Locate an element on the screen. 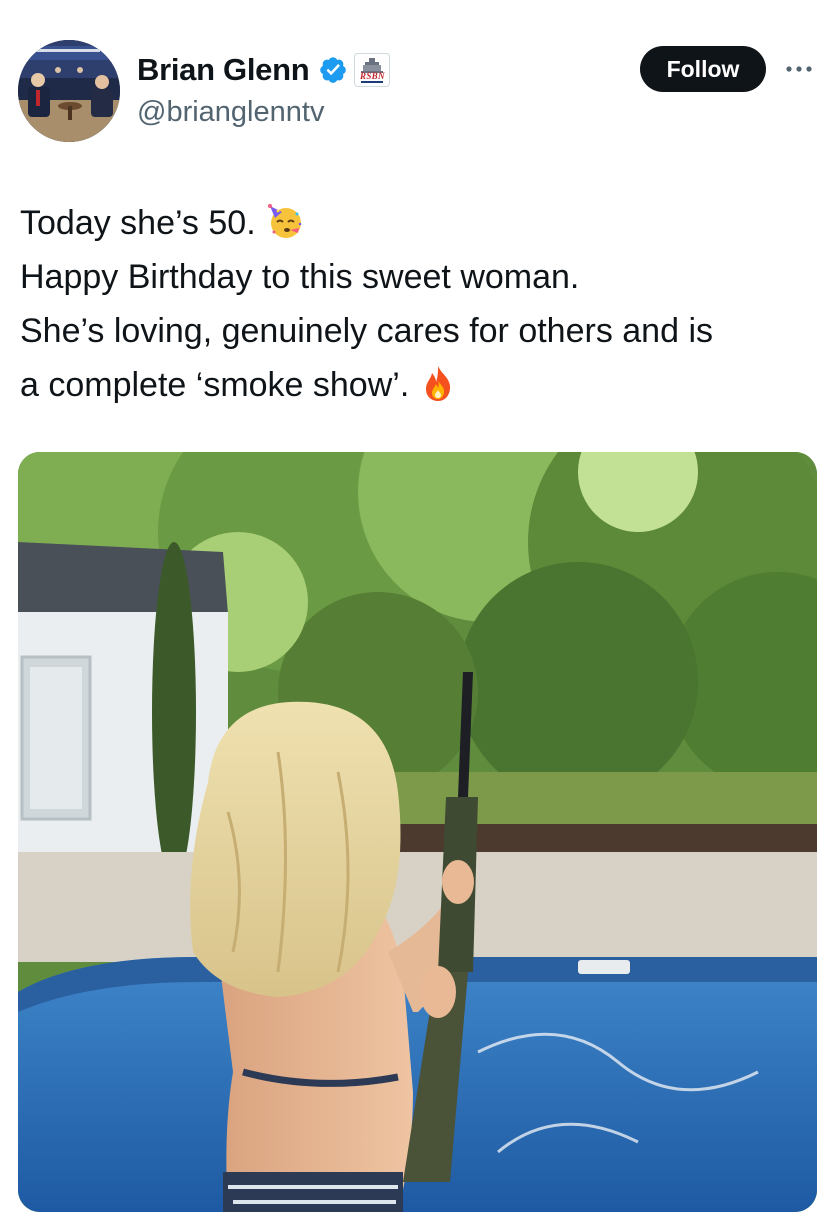 Image resolution: width=834 pixels, height=1212 pixels. author-handle: @brianglenntv is located at coordinates (230, 112).